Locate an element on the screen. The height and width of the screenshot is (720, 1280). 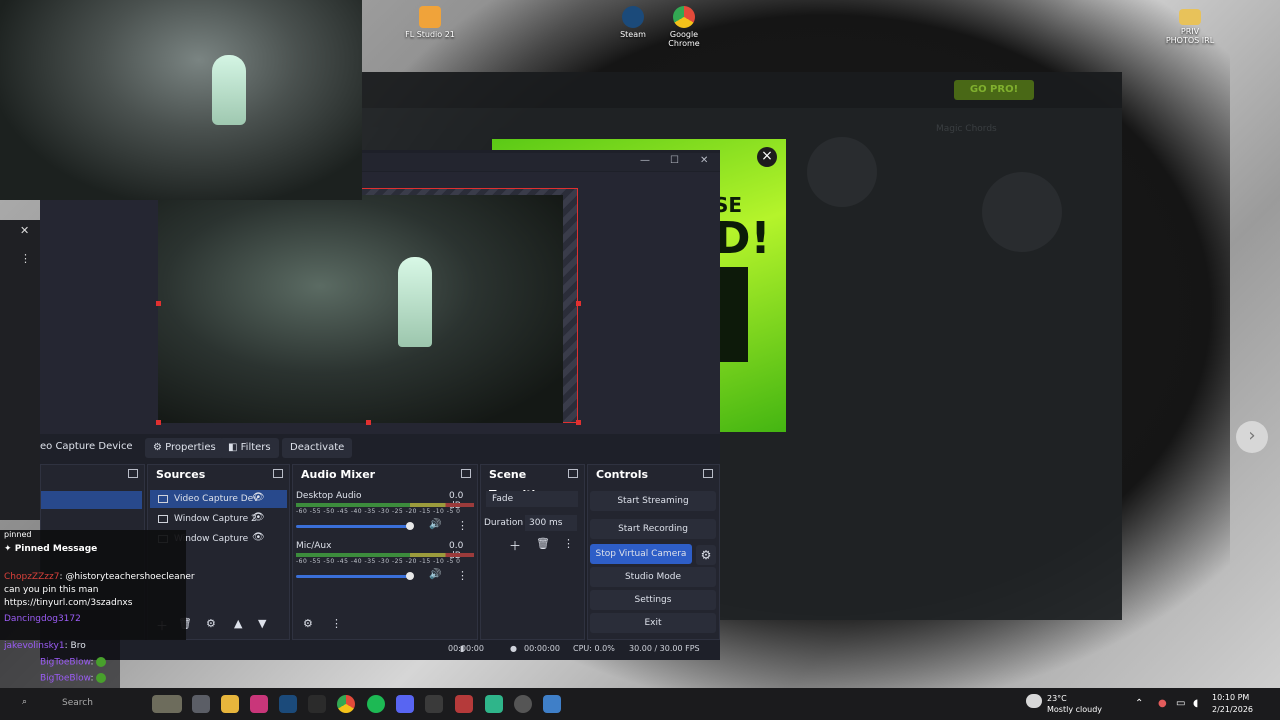
task-view-icon is located at coordinates (201, 704).